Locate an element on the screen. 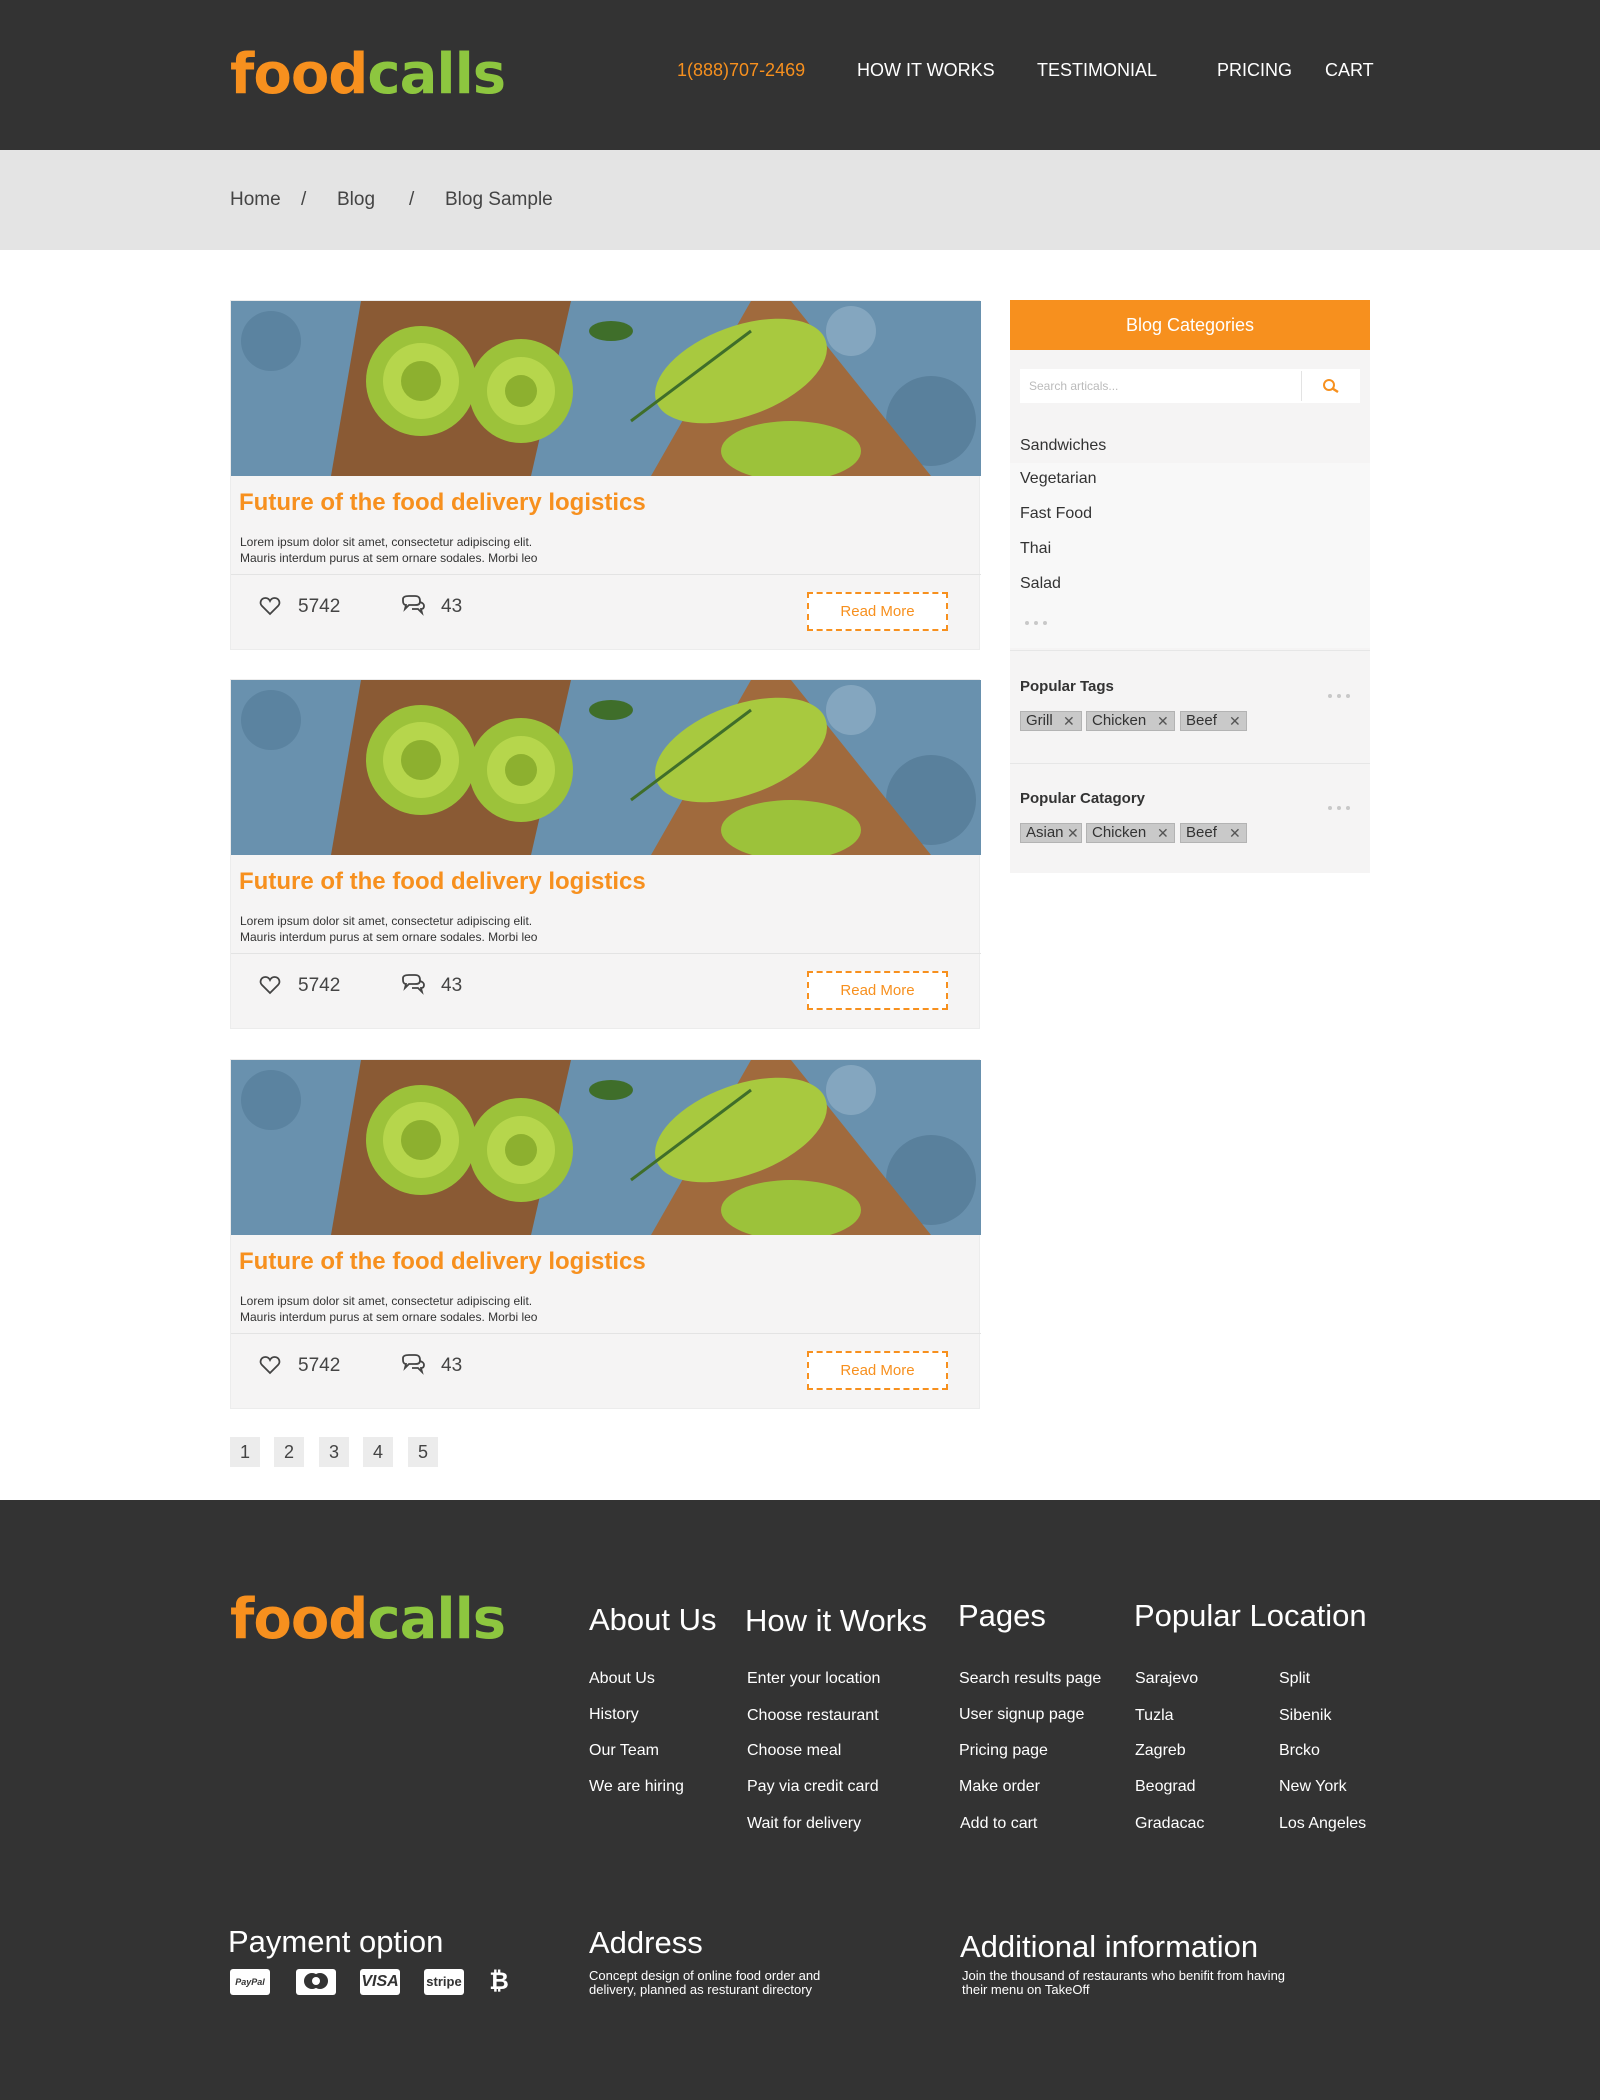 The height and width of the screenshot is (2100, 1600). category-item: Fast Food is located at coordinates (1056, 514).